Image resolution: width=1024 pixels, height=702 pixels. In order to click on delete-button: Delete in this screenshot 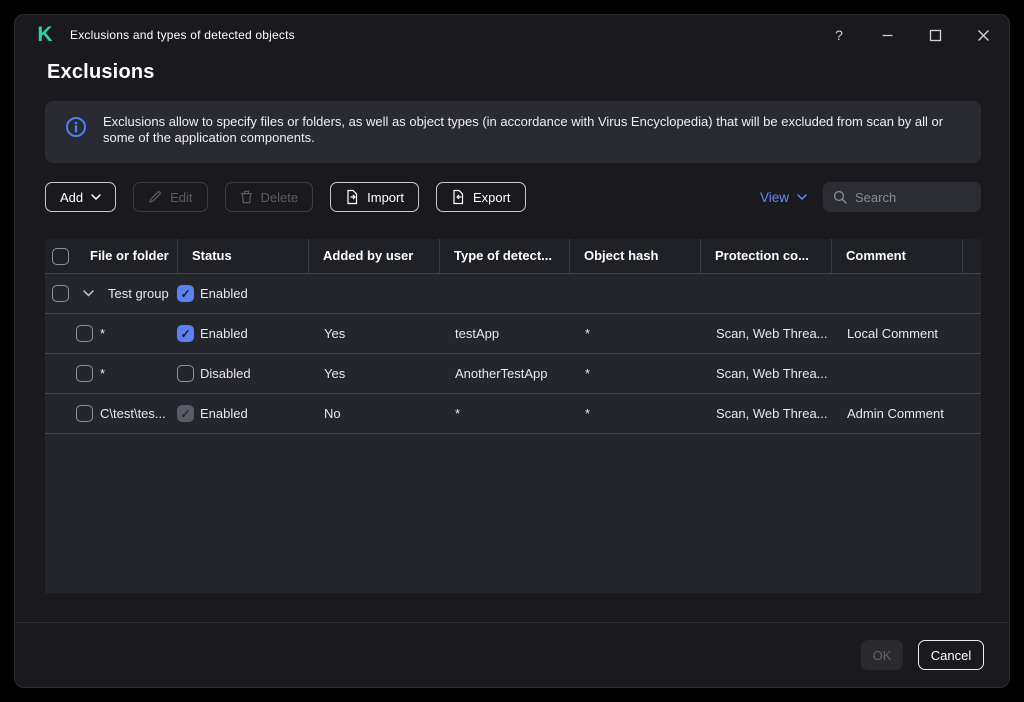, I will do `click(269, 197)`.